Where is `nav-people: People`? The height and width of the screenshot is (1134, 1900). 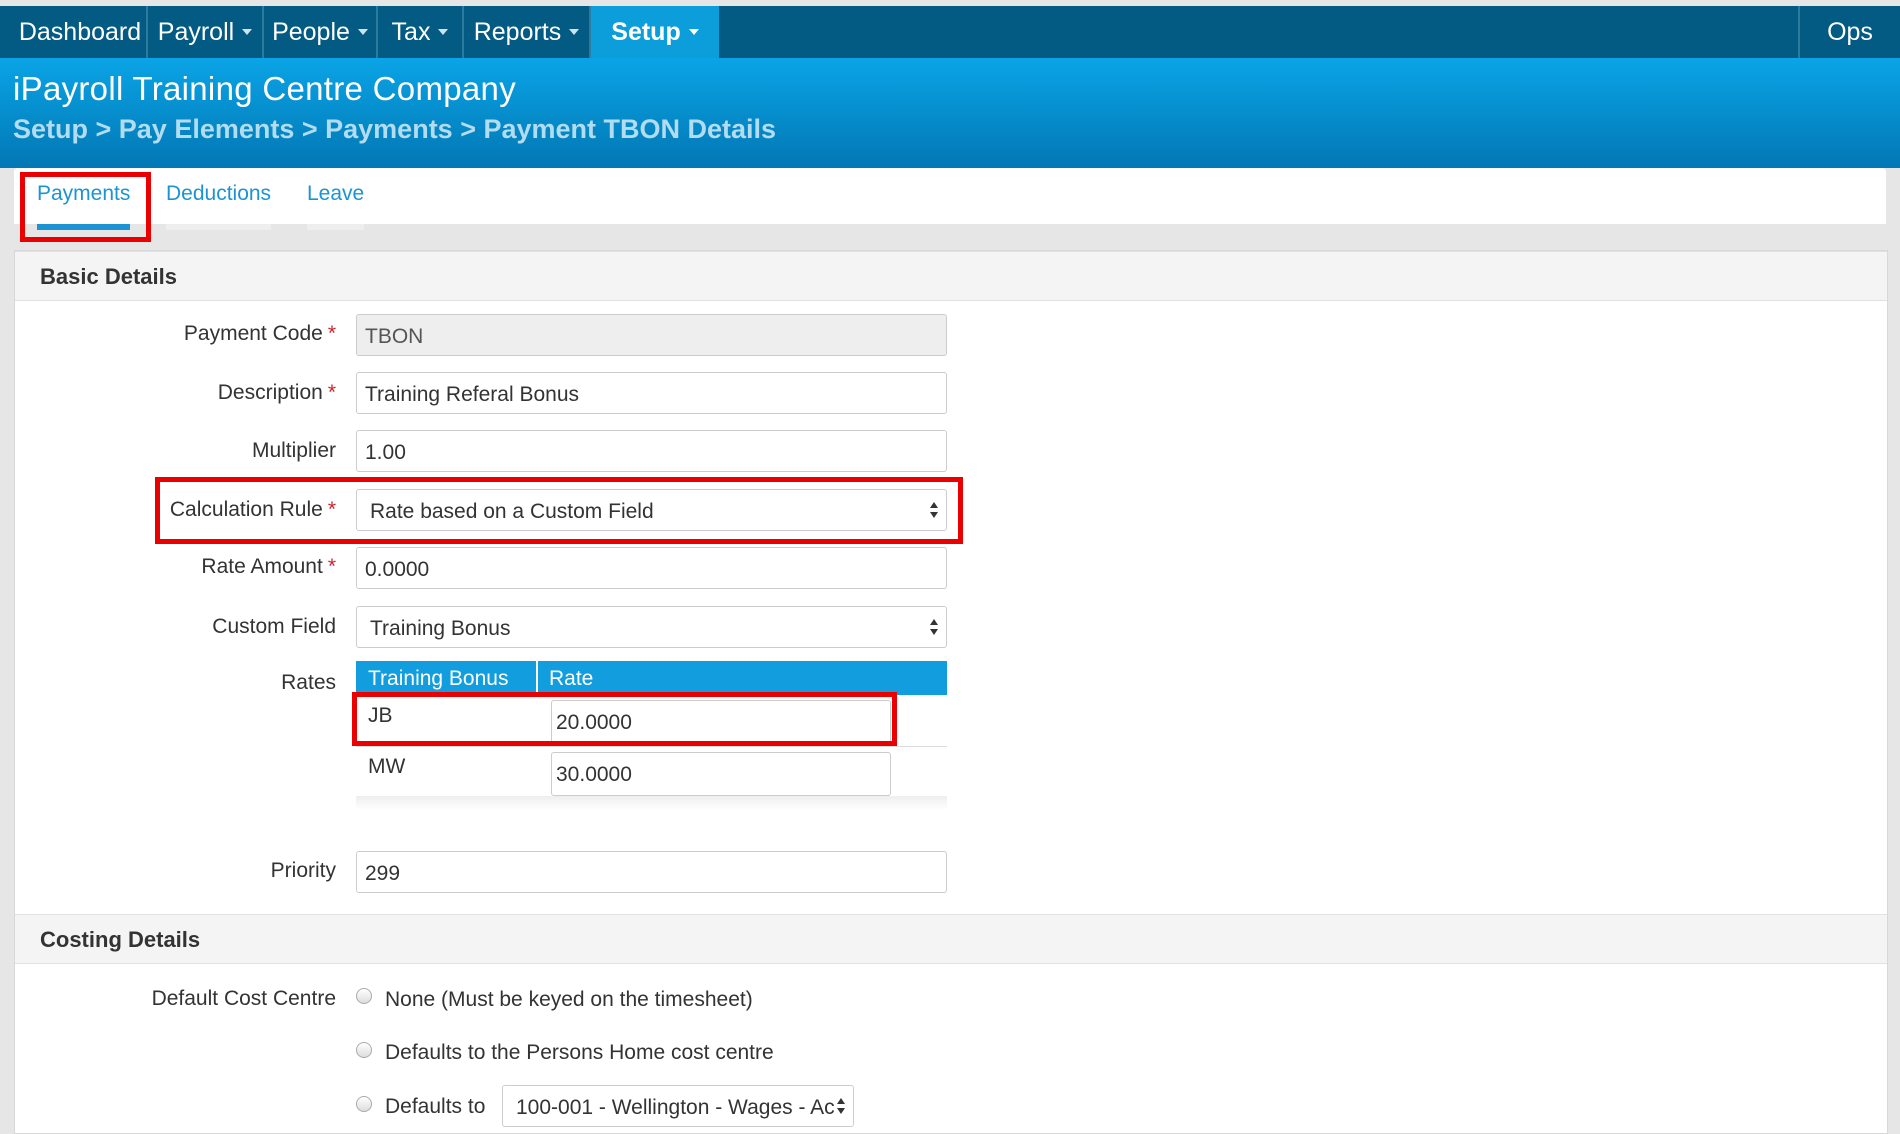
nav-people: People is located at coordinates (321, 32).